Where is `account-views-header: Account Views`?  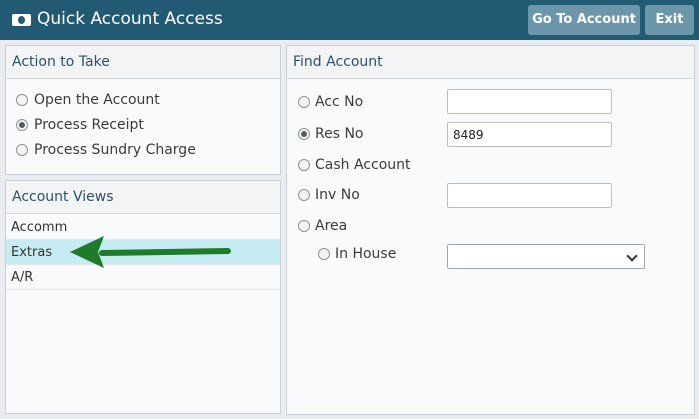 account-views-header: Account Views is located at coordinates (143, 197).